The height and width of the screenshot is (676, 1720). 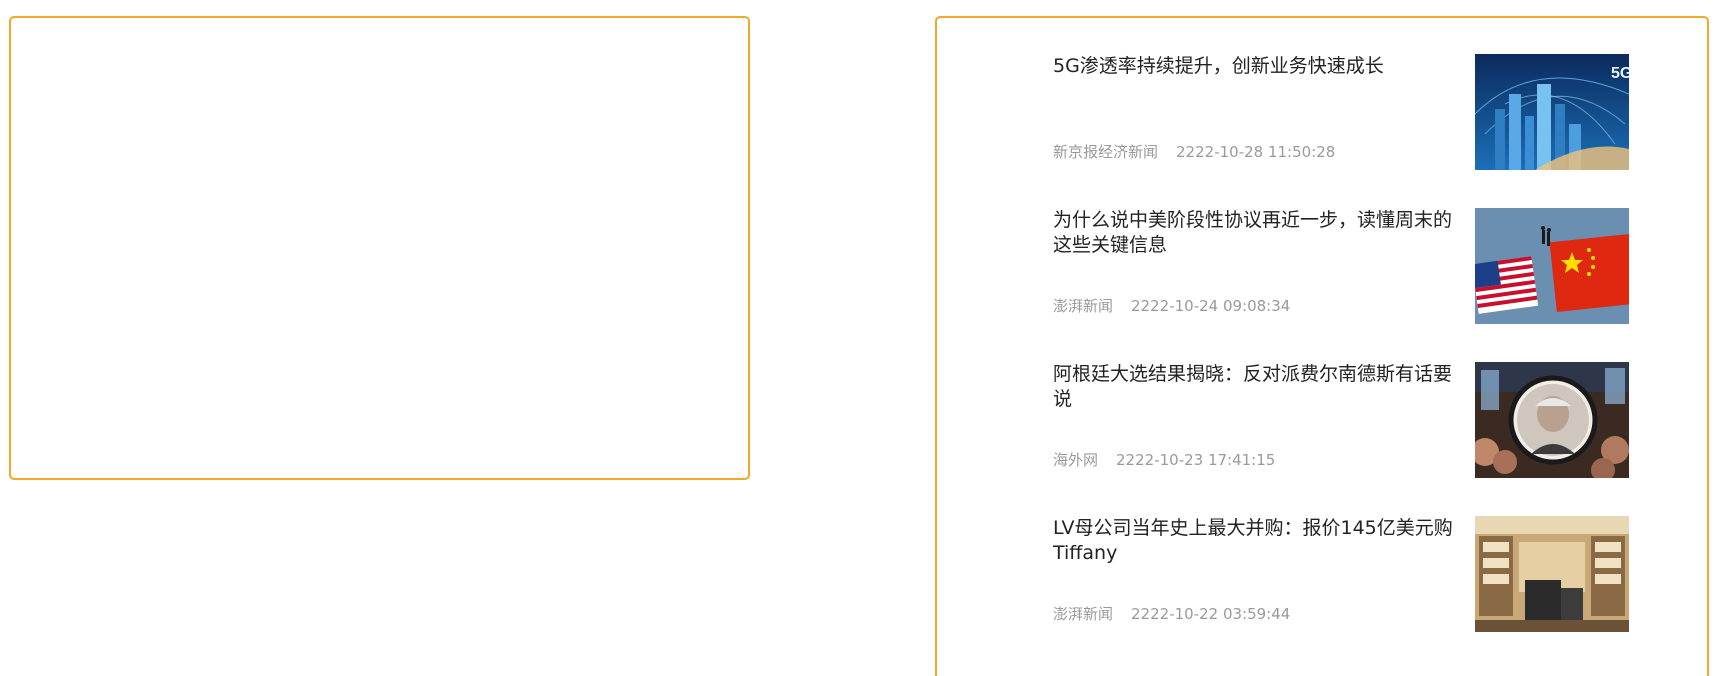 What do you see at coordinates (1076, 460) in the screenshot?
I see `news-source: 海外网` at bounding box center [1076, 460].